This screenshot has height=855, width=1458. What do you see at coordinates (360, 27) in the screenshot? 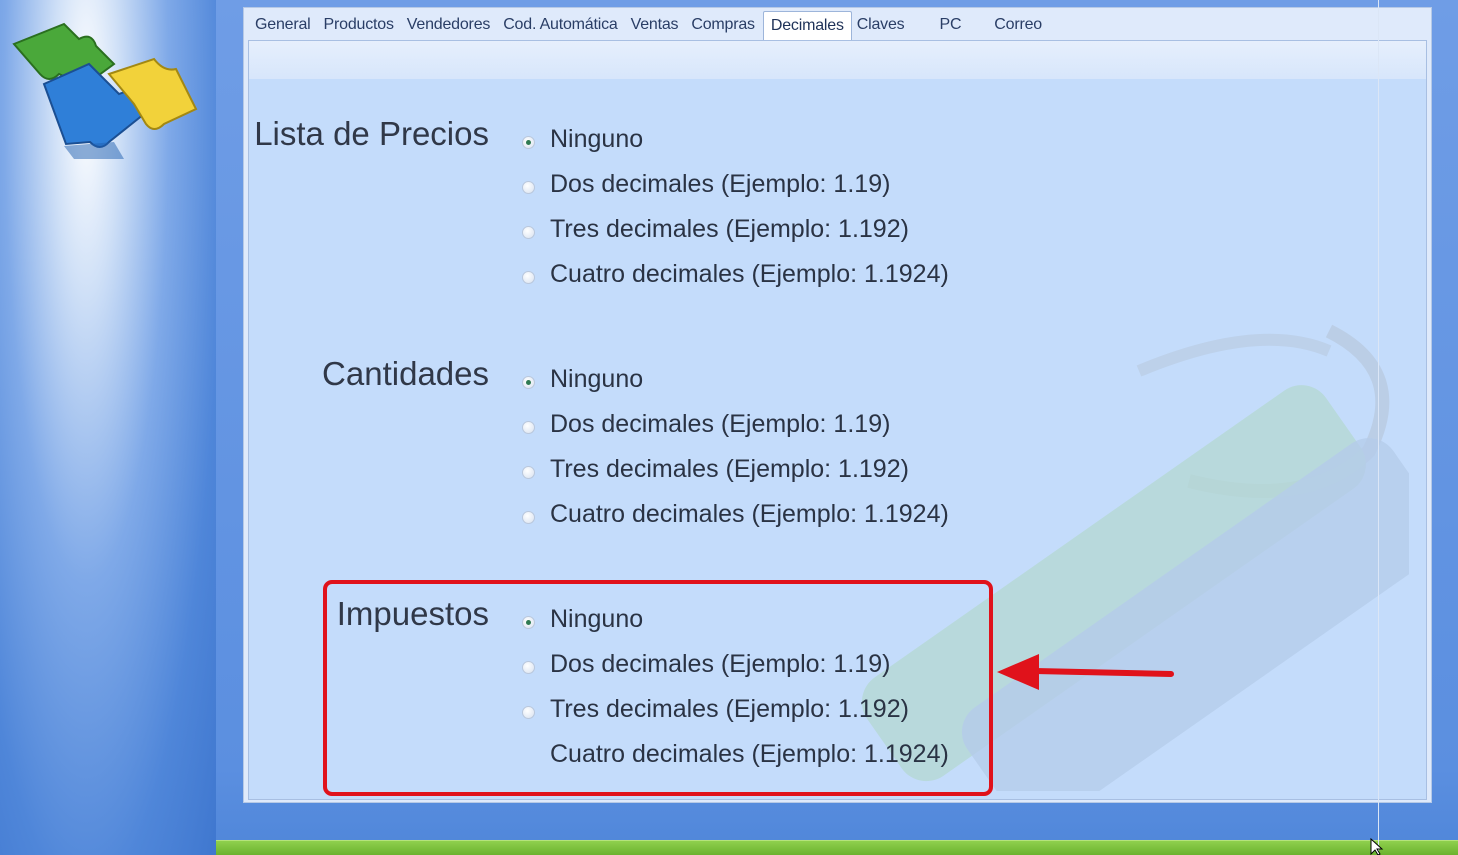
I see `tab-productos: Productos` at bounding box center [360, 27].